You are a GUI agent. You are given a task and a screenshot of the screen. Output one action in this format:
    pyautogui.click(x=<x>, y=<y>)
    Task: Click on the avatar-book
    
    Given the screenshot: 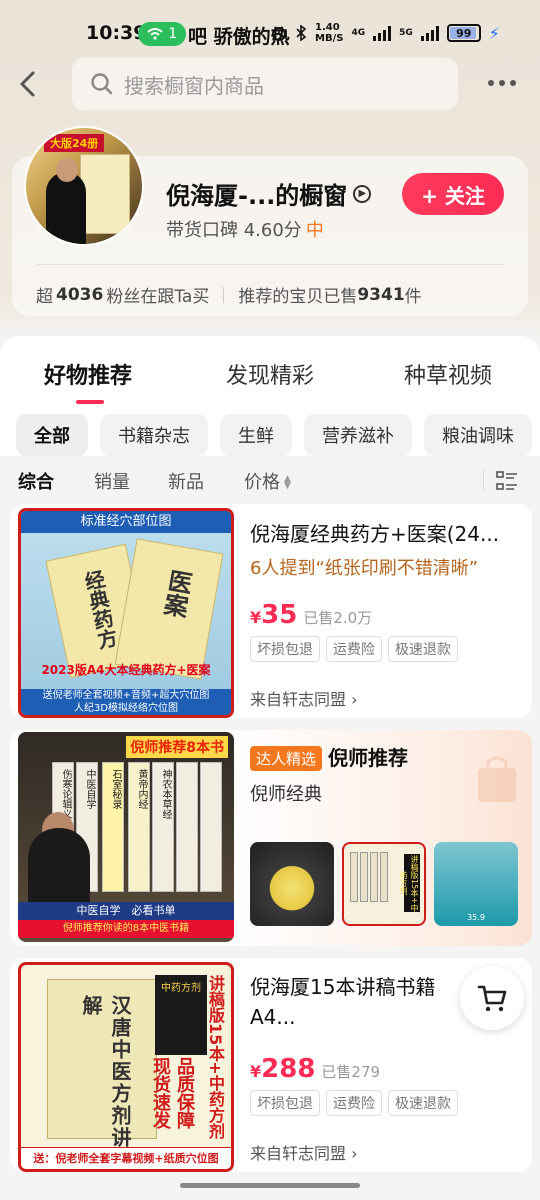 What is the action you would take?
    pyautogui.click(x=105, y=194)
    